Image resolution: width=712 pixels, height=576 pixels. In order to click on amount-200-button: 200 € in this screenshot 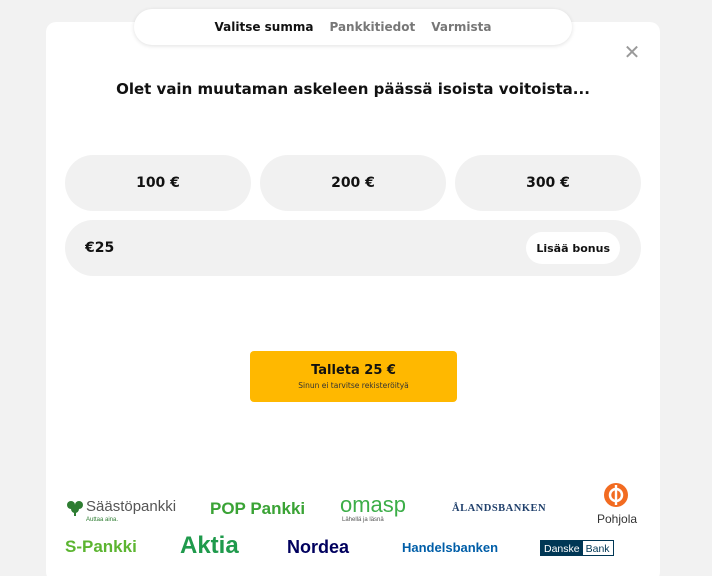, I will do `click(353, 183)`.